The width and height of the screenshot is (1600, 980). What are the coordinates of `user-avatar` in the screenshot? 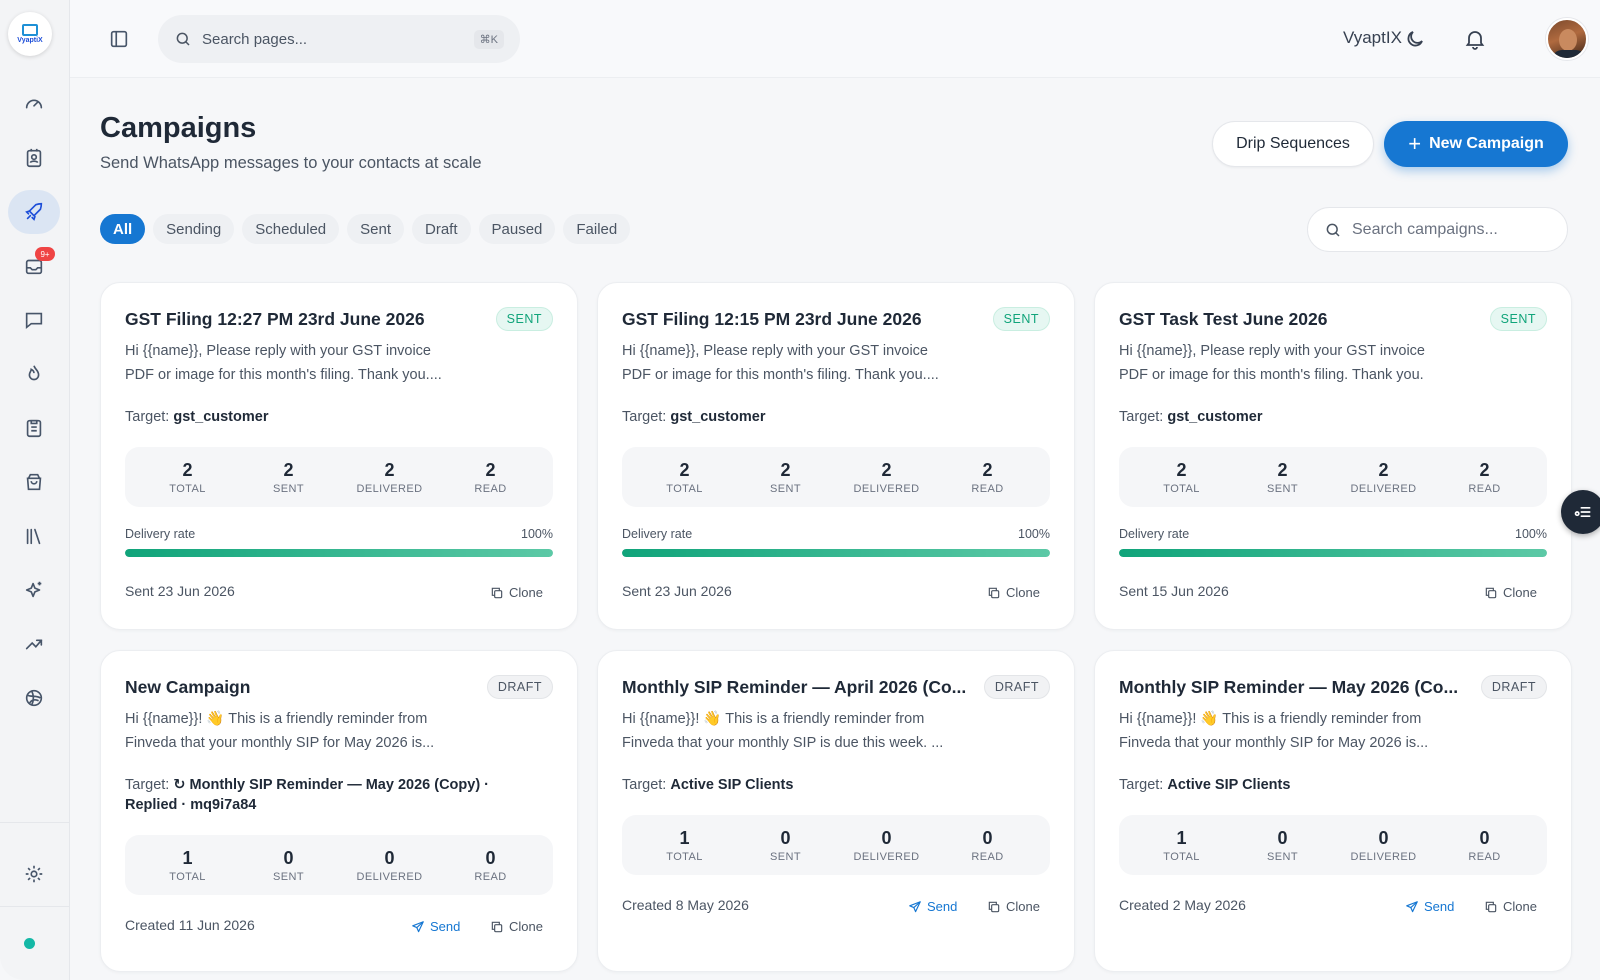 It's located at (1567, 39).